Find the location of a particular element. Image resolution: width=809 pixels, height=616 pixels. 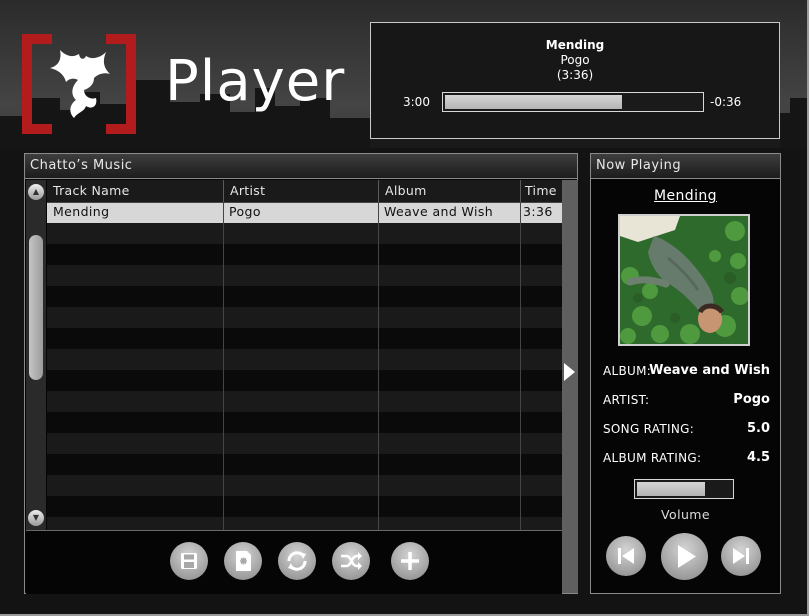

previous-track-button is located at coordinates (626, 556).